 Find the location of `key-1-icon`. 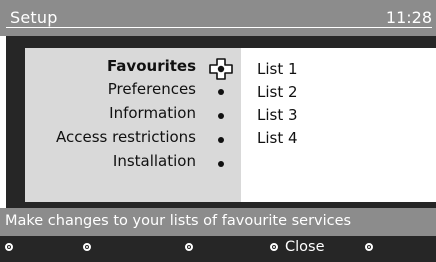

key-1-icon is located at coordinates (9, 247).